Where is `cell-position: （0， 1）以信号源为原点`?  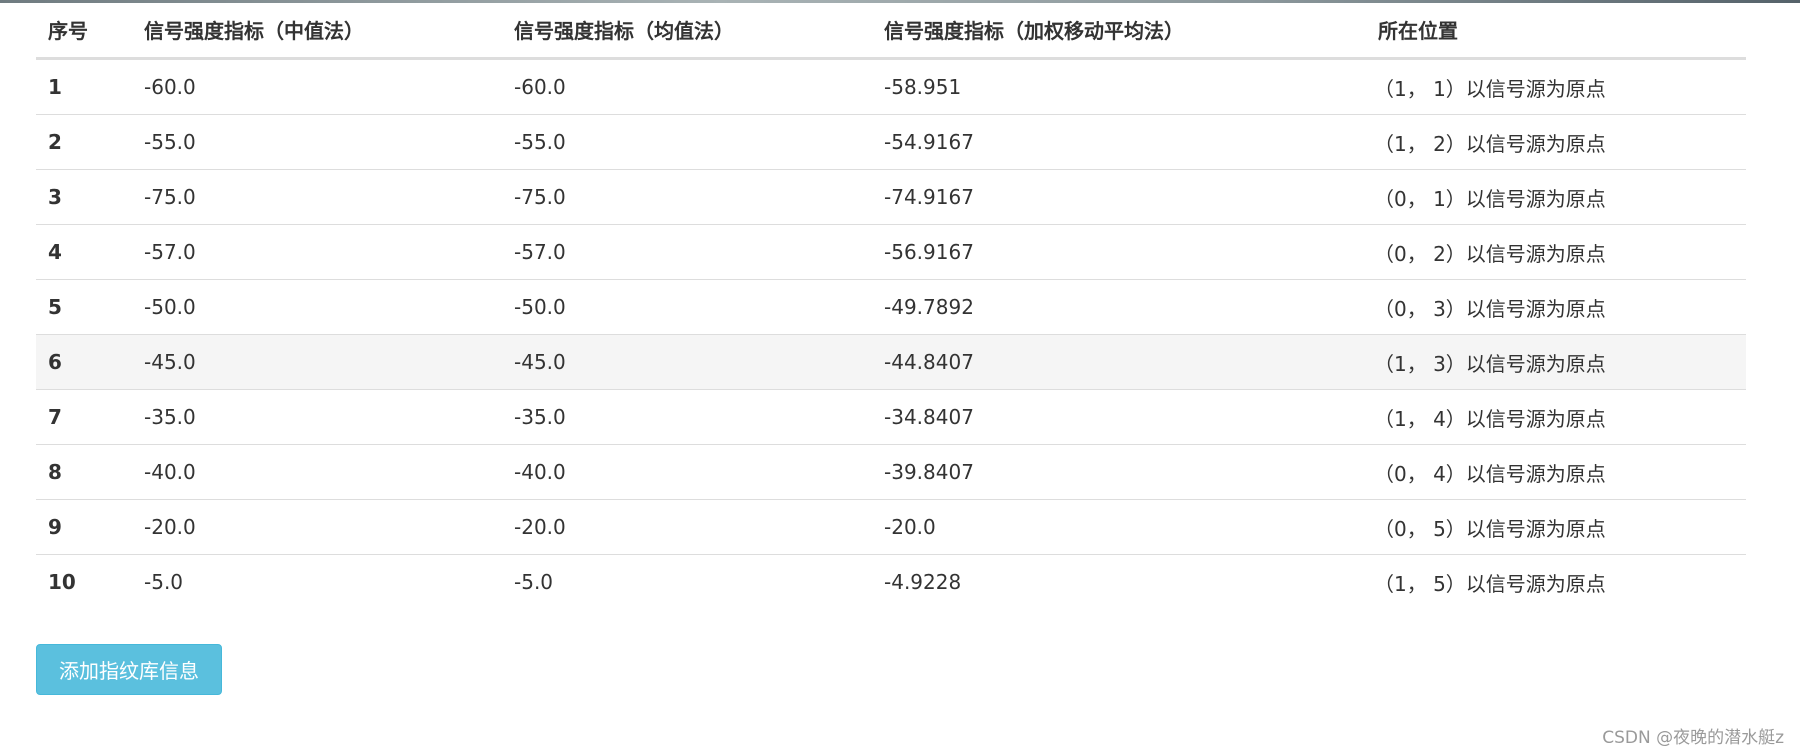 cell-position: （0， 1）以信号源为原点 is located at coordinates (1556, 197).